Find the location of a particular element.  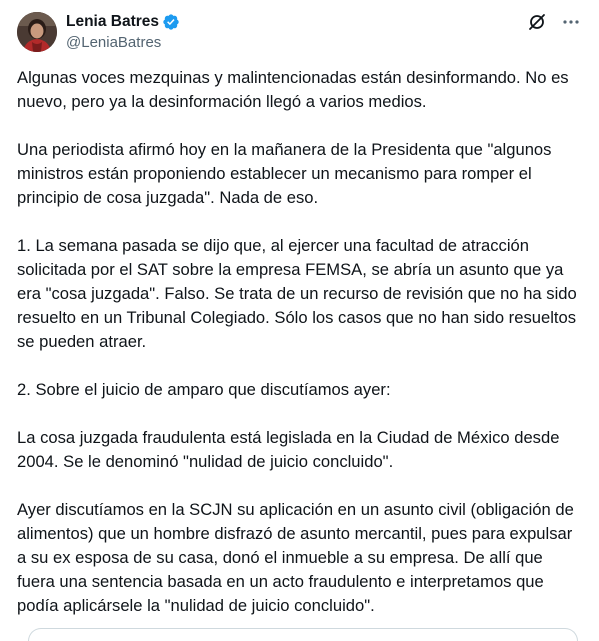

more-icon is located at coordinates (571, 22).